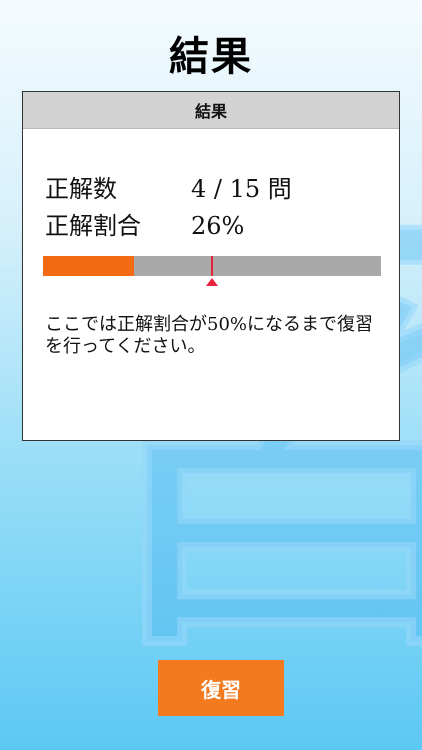 The width and height of the screenshot is (422, 750). What do you see at coordinates (212, 282) in the screenshot?
I see `target-marker-icon` at bounding box center [212, 282].